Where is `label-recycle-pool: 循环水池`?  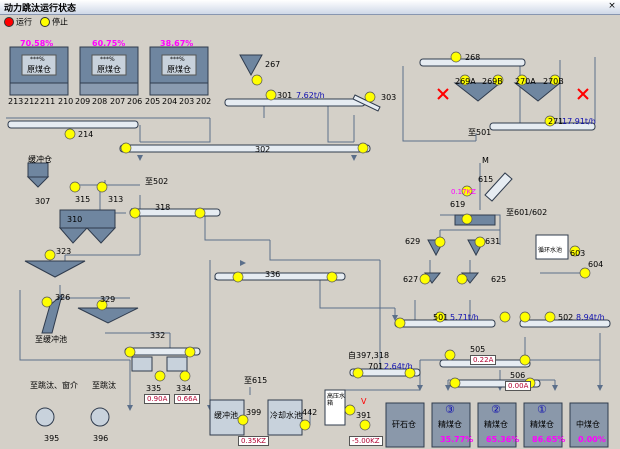
label-recycle-pool: 循环水池 is located at coordinates (550, 250).